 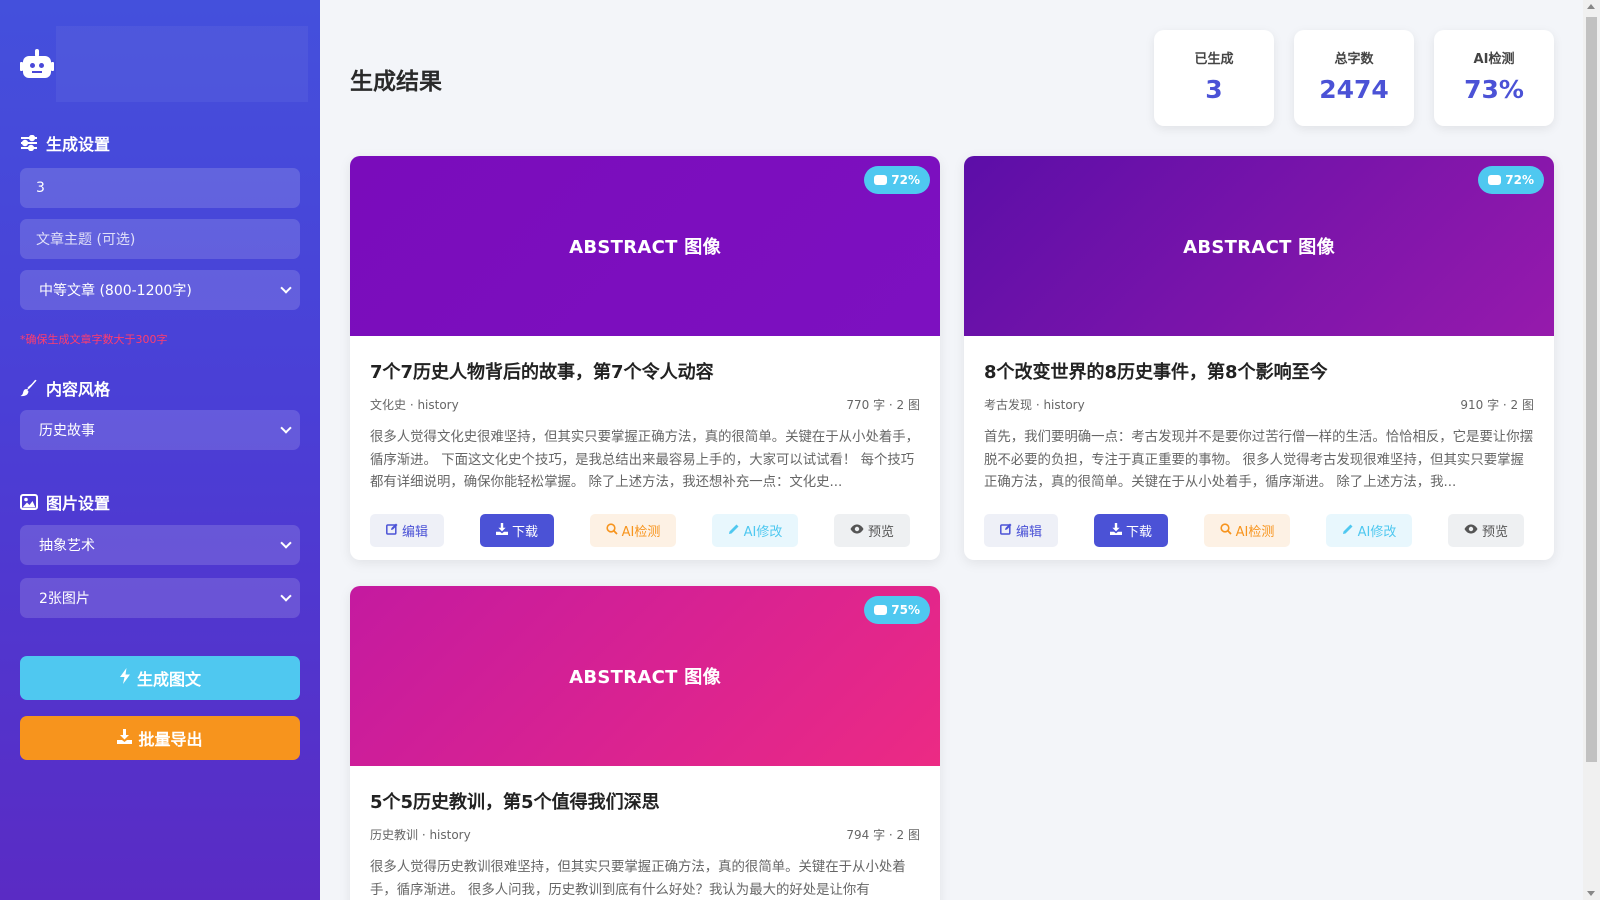 I want to click on article-category: 文化史 · history, so click(x=414, y=405).